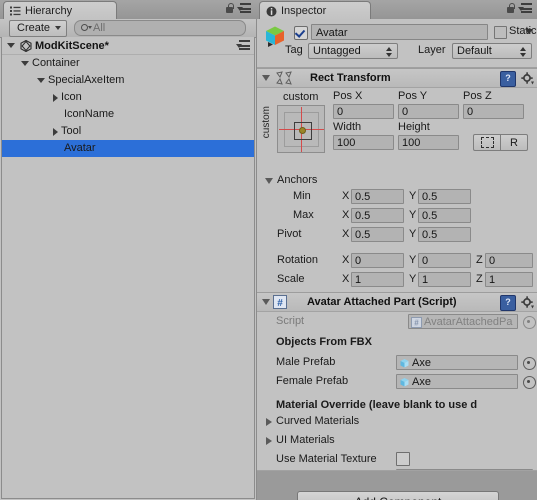 This screenshot has height=500, width=537. What do you see at coordinates (87, 28) in the screenshot?
I see `search-icon` at bounding box center [87, 28].